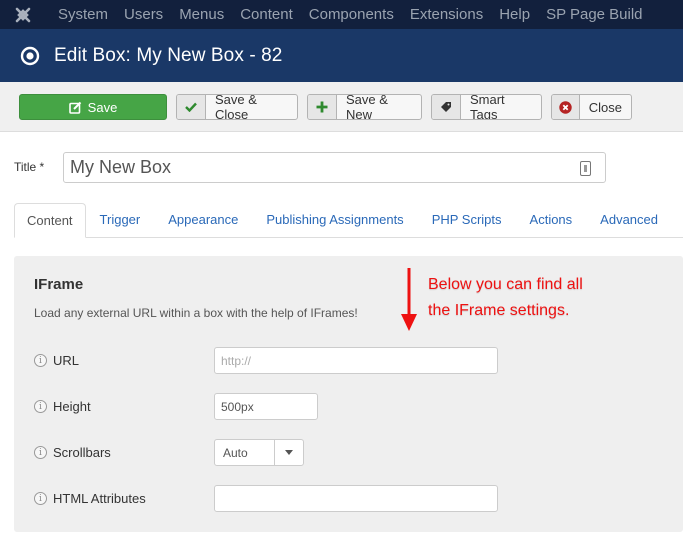 The image size is (683, 549). Describe the element at coordinates (74, 107) in the screenshot. I see `edit-icon` at that location.